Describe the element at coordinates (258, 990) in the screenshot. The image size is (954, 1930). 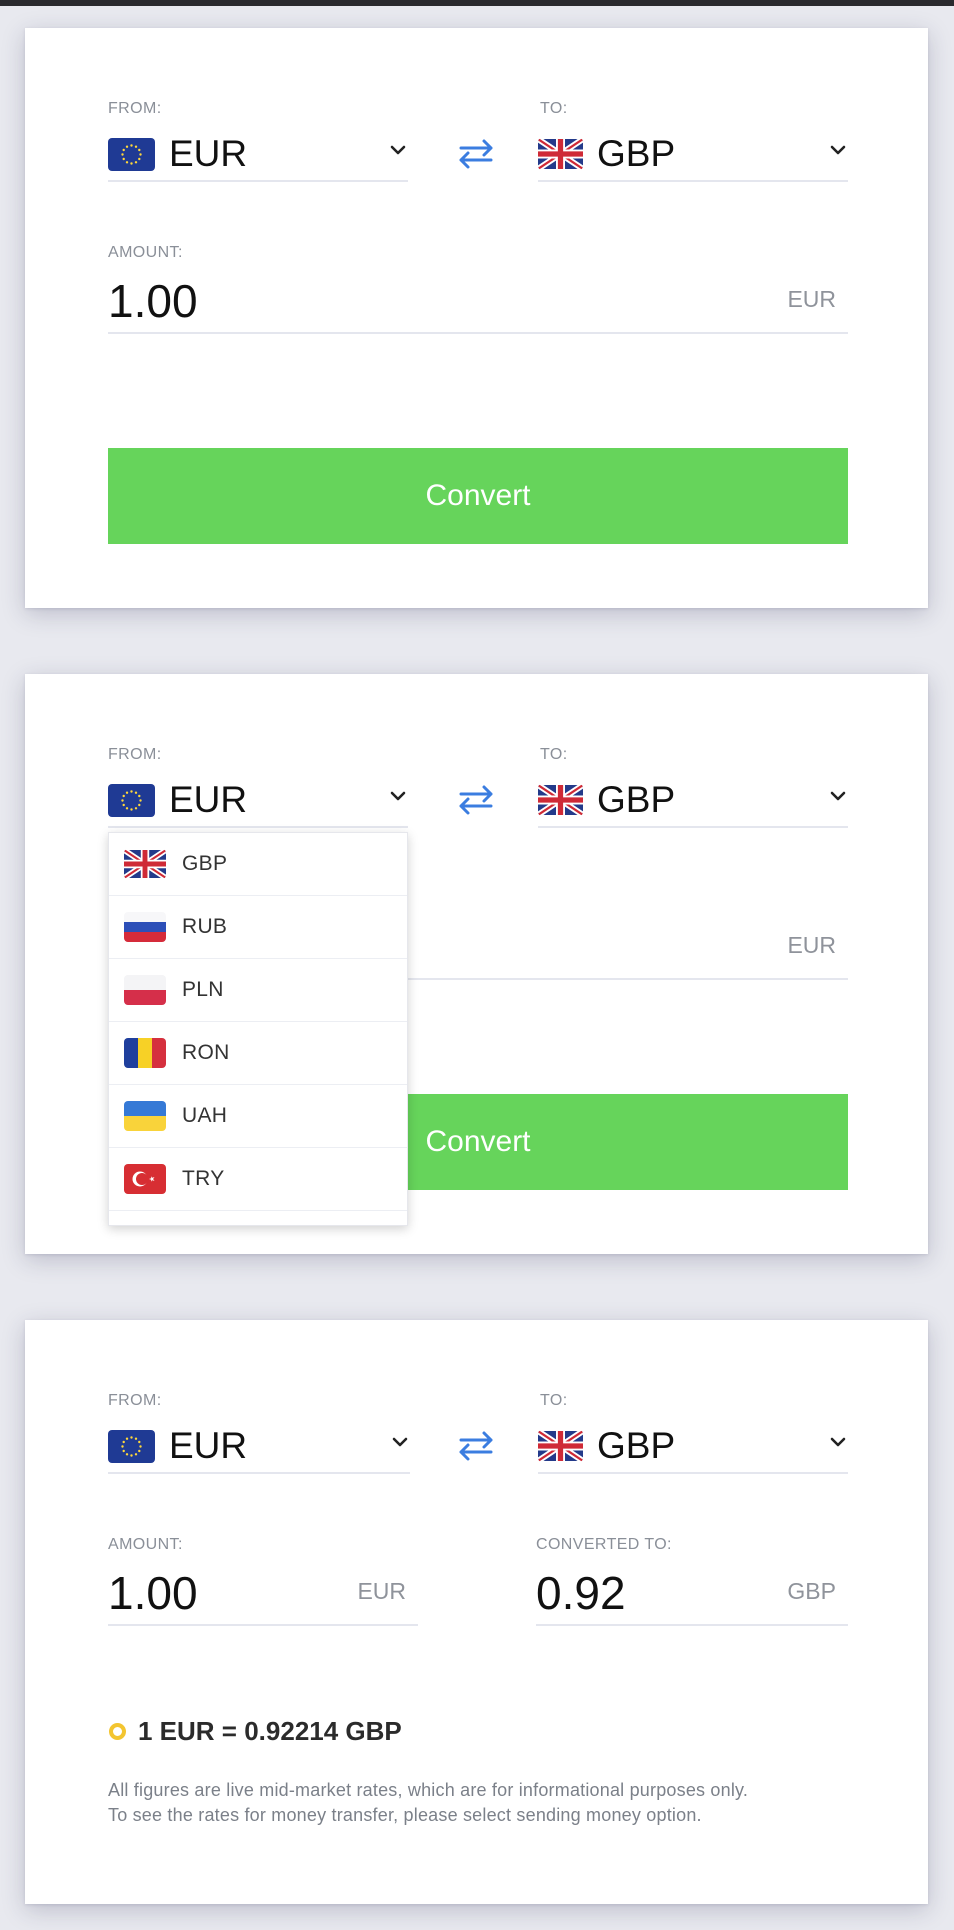
I see `dropdown-option-pln: PLN` at that location.